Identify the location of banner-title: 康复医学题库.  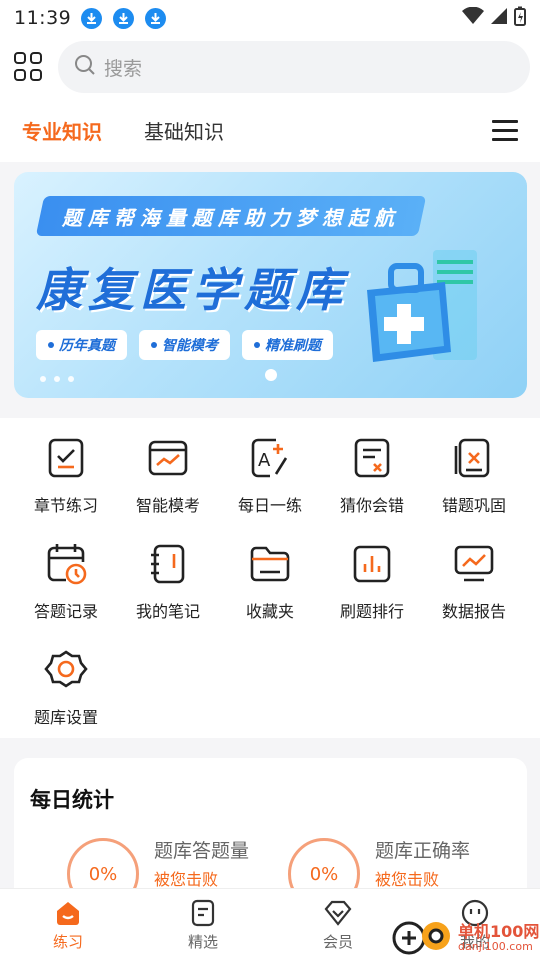
(192, 290).